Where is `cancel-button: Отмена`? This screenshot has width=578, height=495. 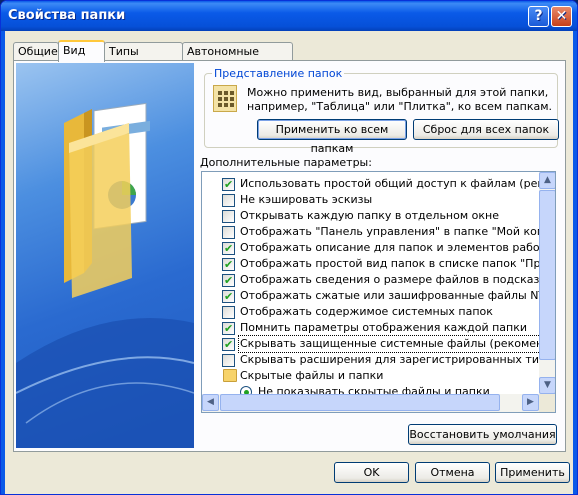
cancel-button: Отмена is located at coordinates (452, 472).